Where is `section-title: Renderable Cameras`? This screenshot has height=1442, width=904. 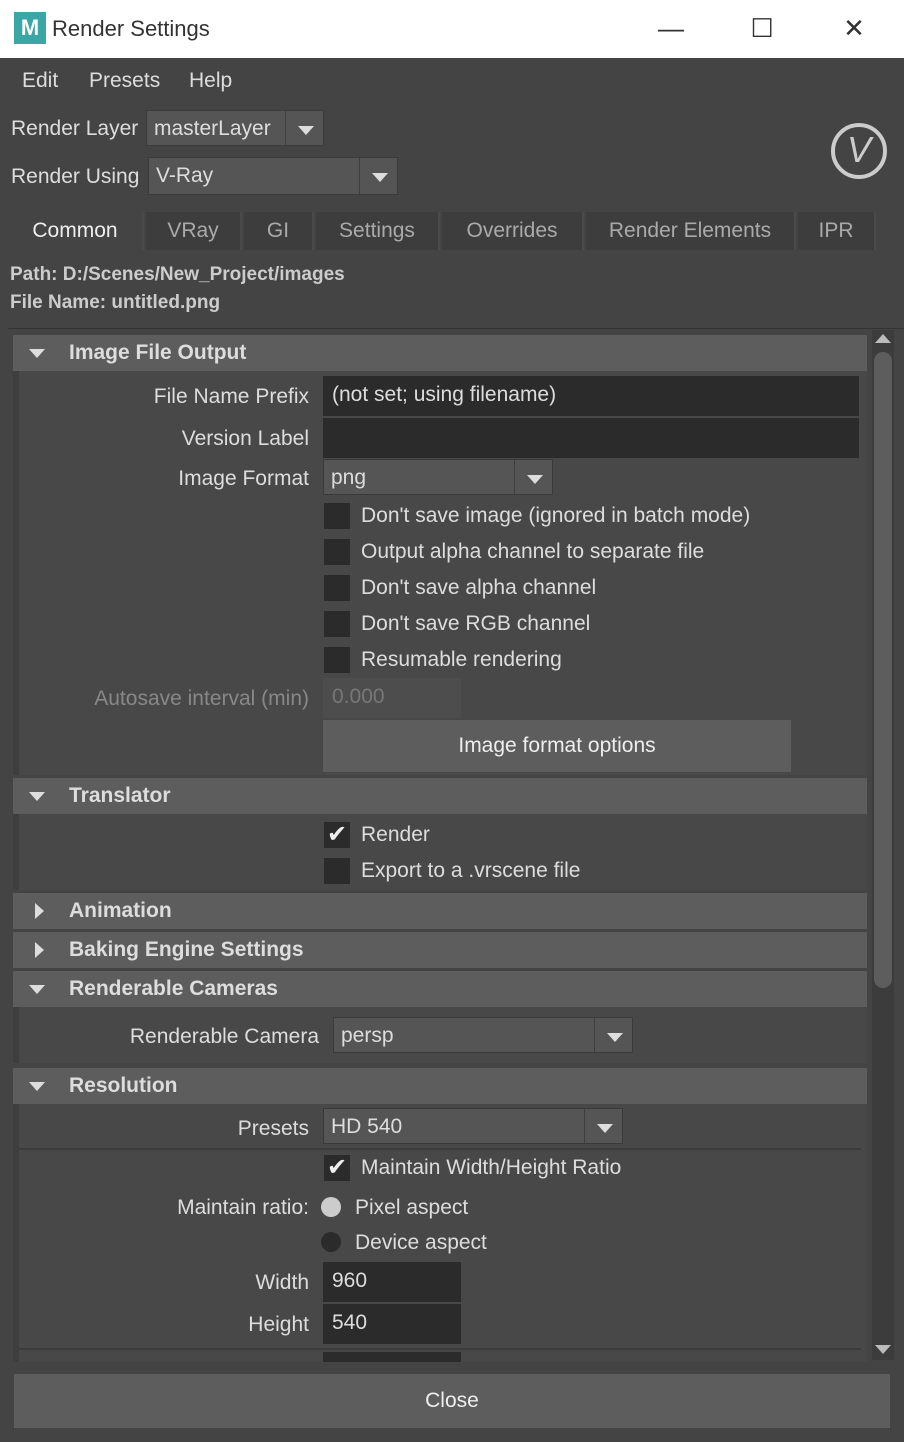 section-title: Renderable Cameras is located at coordinates (173, 988).